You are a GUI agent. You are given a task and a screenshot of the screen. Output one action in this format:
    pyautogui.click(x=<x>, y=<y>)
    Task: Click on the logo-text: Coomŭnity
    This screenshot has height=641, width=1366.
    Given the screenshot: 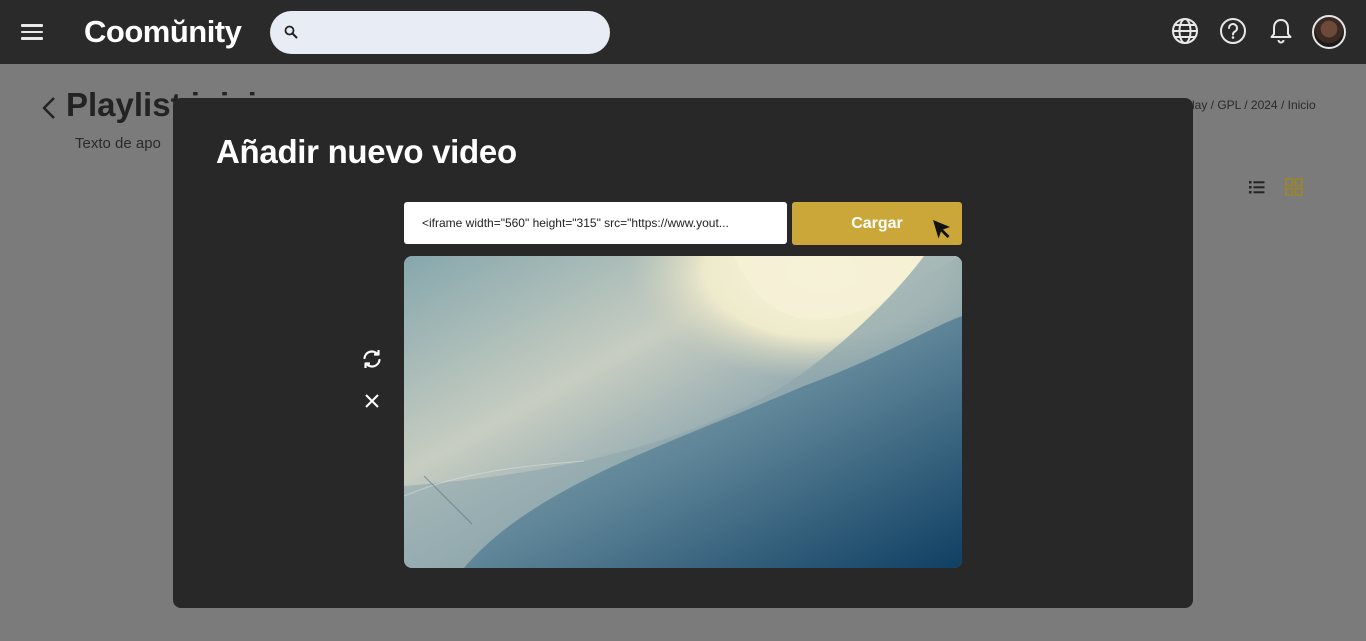 What is the action you would take?
    pyautogui.click(x=163, y=31)
    